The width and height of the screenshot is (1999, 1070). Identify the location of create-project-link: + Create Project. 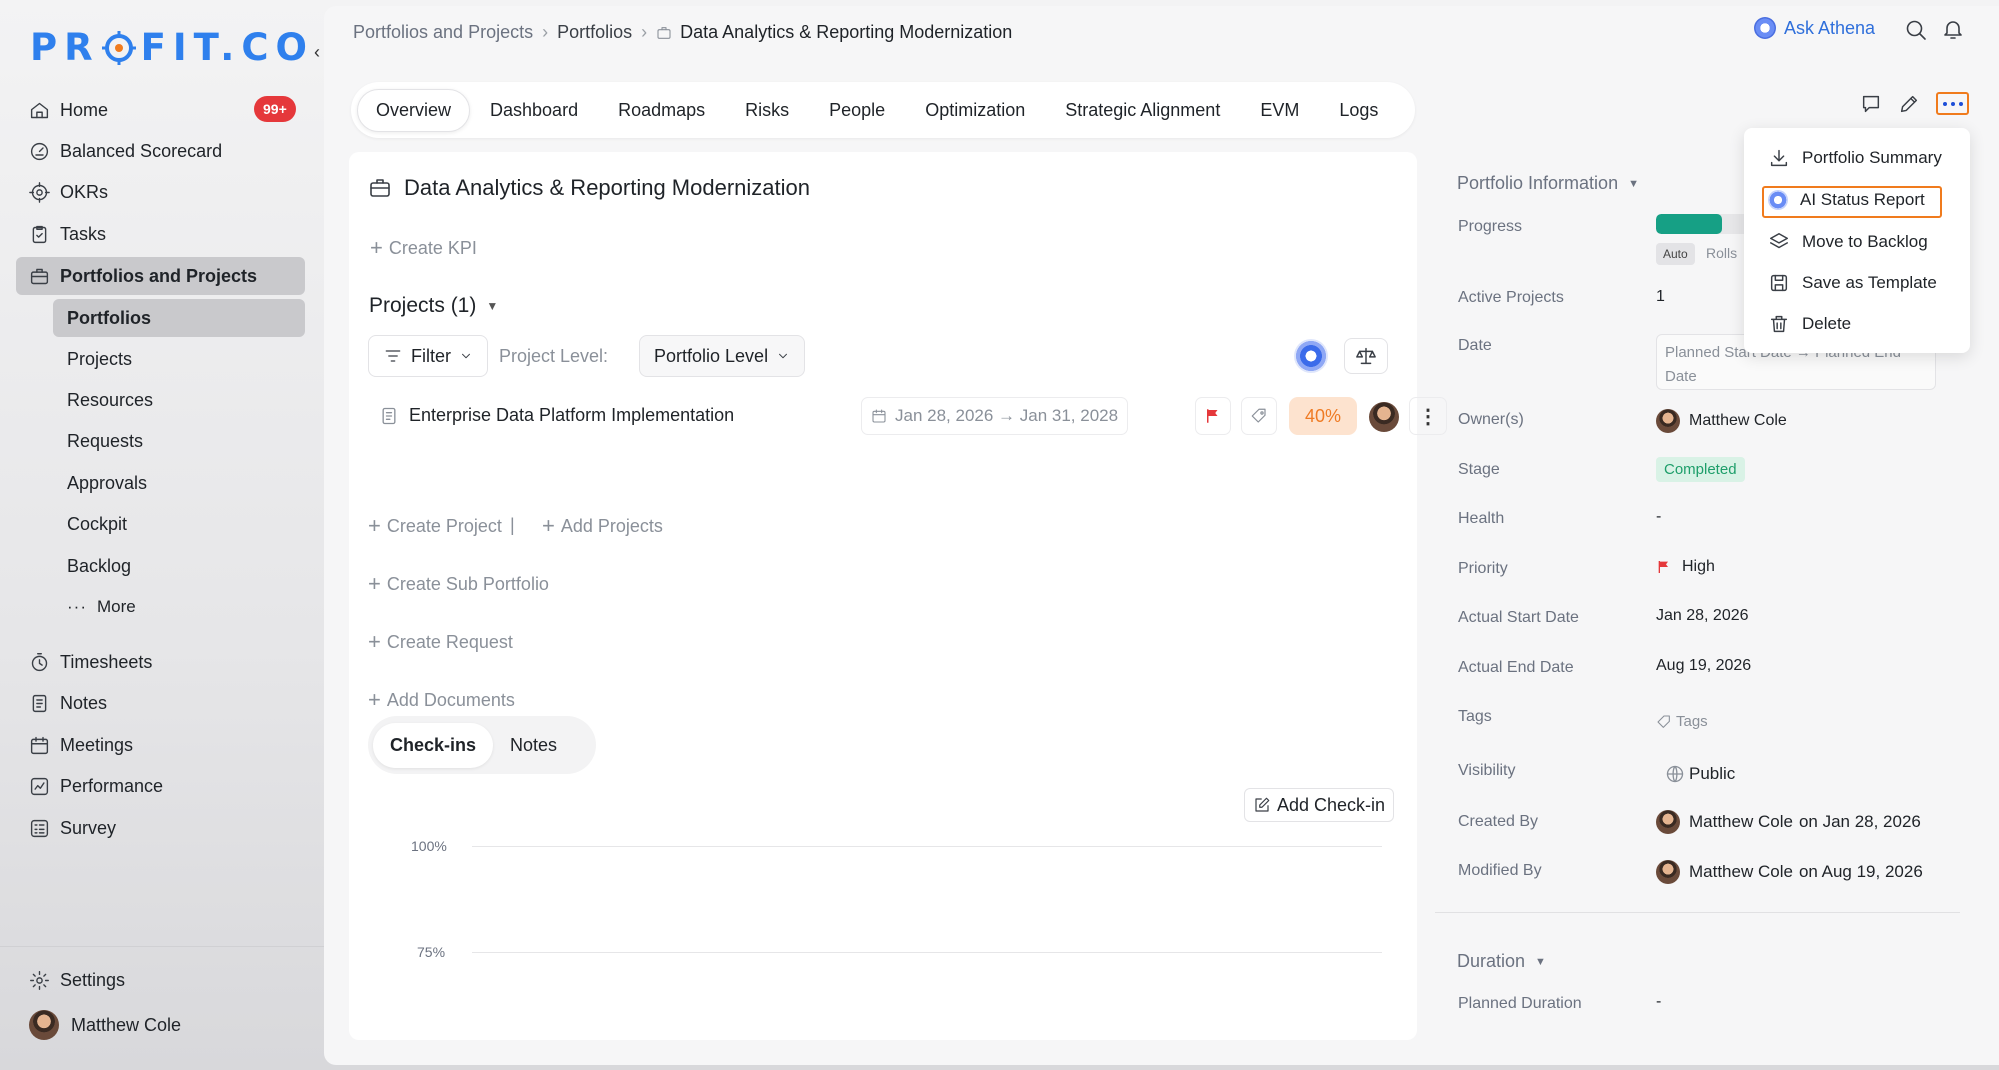
(435, 526).